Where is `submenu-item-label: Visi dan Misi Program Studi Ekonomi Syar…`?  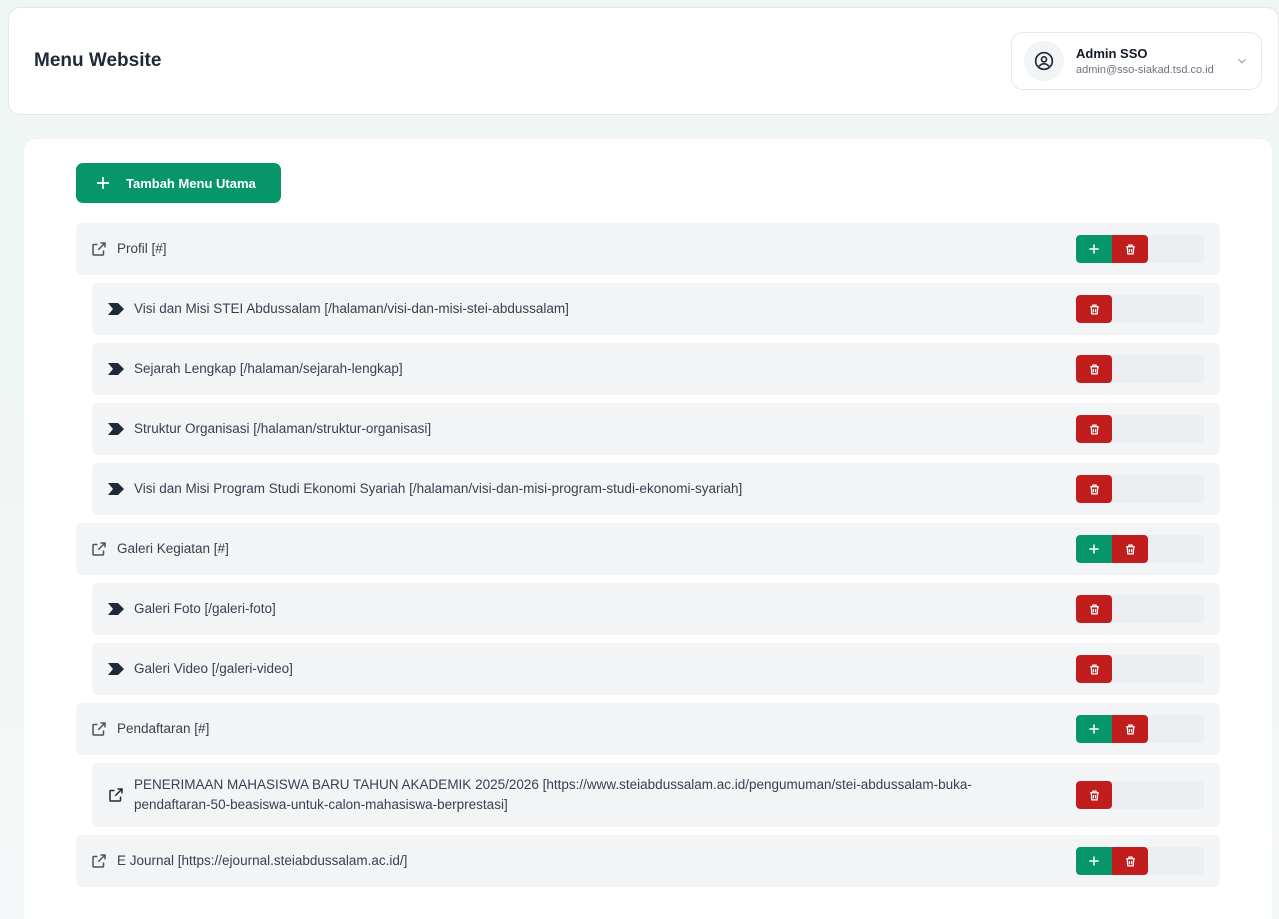
submenu-item-label: Visi dan Misi Program Studi Ekonomi Syar… is located at coordinates (438, 488).